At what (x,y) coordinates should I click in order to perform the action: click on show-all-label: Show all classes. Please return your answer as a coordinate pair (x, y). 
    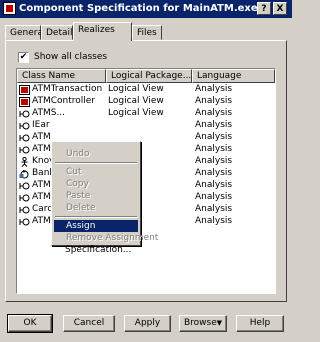
    Looking at the image, I should click on (71, 57).